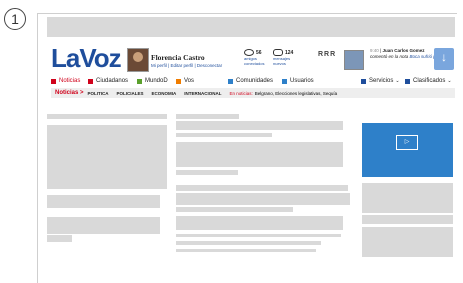 Image resolution: width=463 pixels, height=283 pixels. Describe the element at coordinates (354, 60) in the screenshot. I see `notification-thumbnail` at that location.